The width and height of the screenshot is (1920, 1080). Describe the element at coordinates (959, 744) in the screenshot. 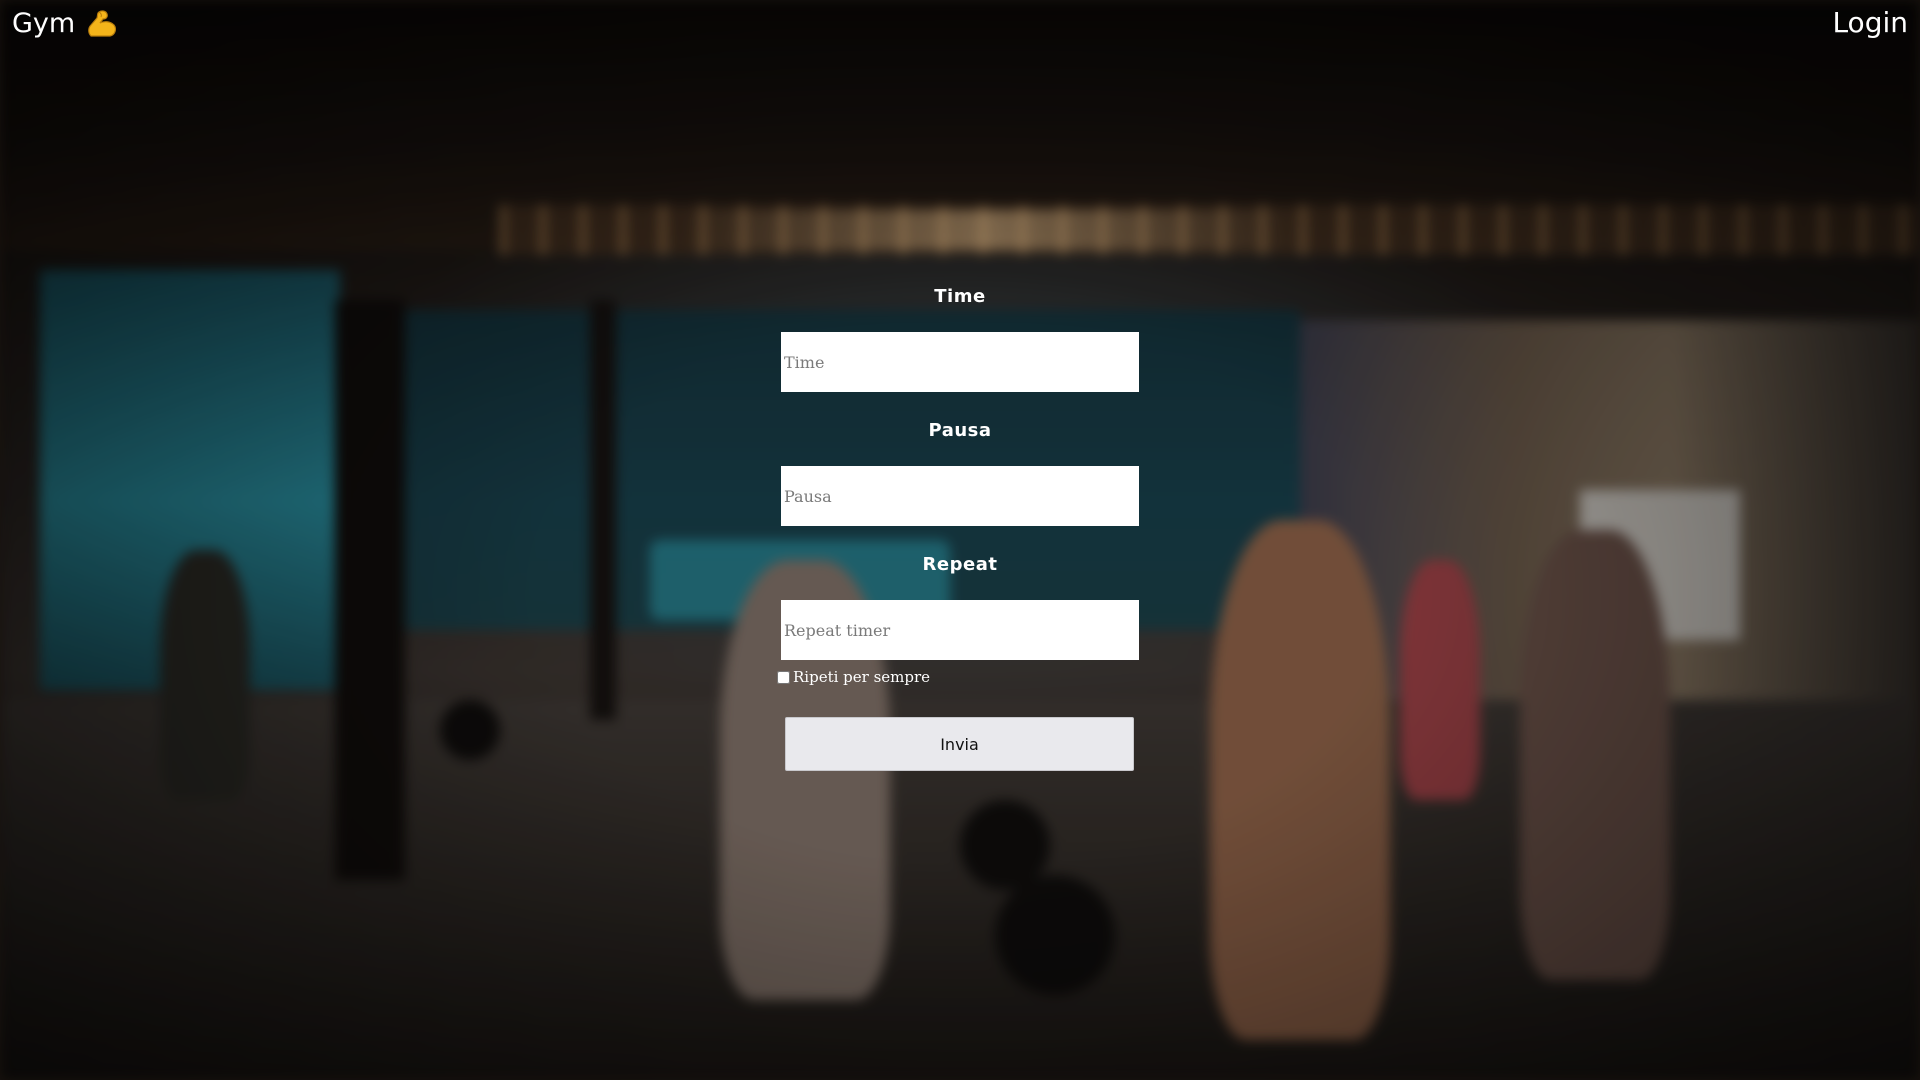

I see `submit-button: Invia` at that location.